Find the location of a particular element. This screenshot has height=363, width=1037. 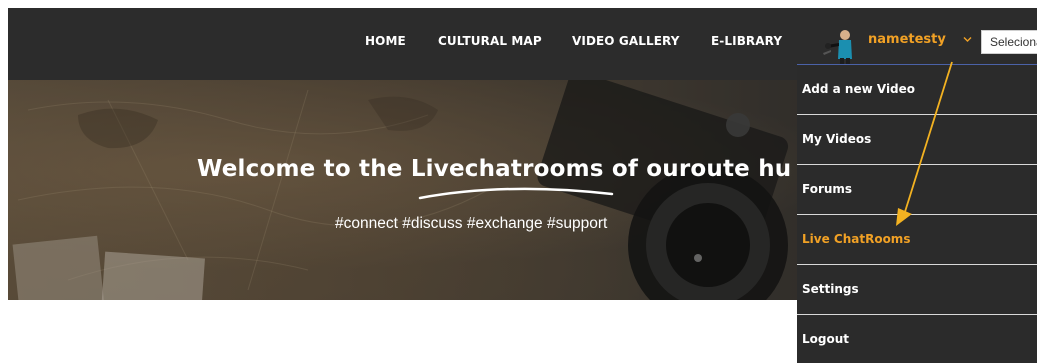

hero-subtitle: #connect #discuss #exchange #support is located at coordinates (471, 223).